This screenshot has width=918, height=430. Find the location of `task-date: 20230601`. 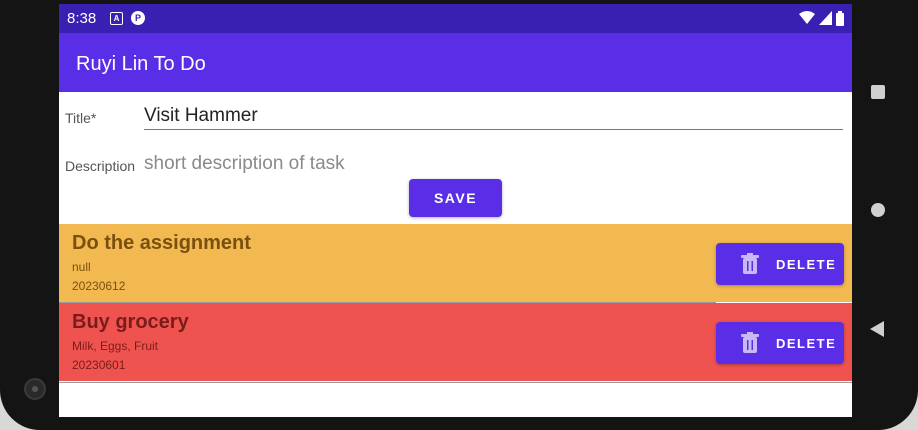

task-date: 20230601 is located at coordinates (99, 365).